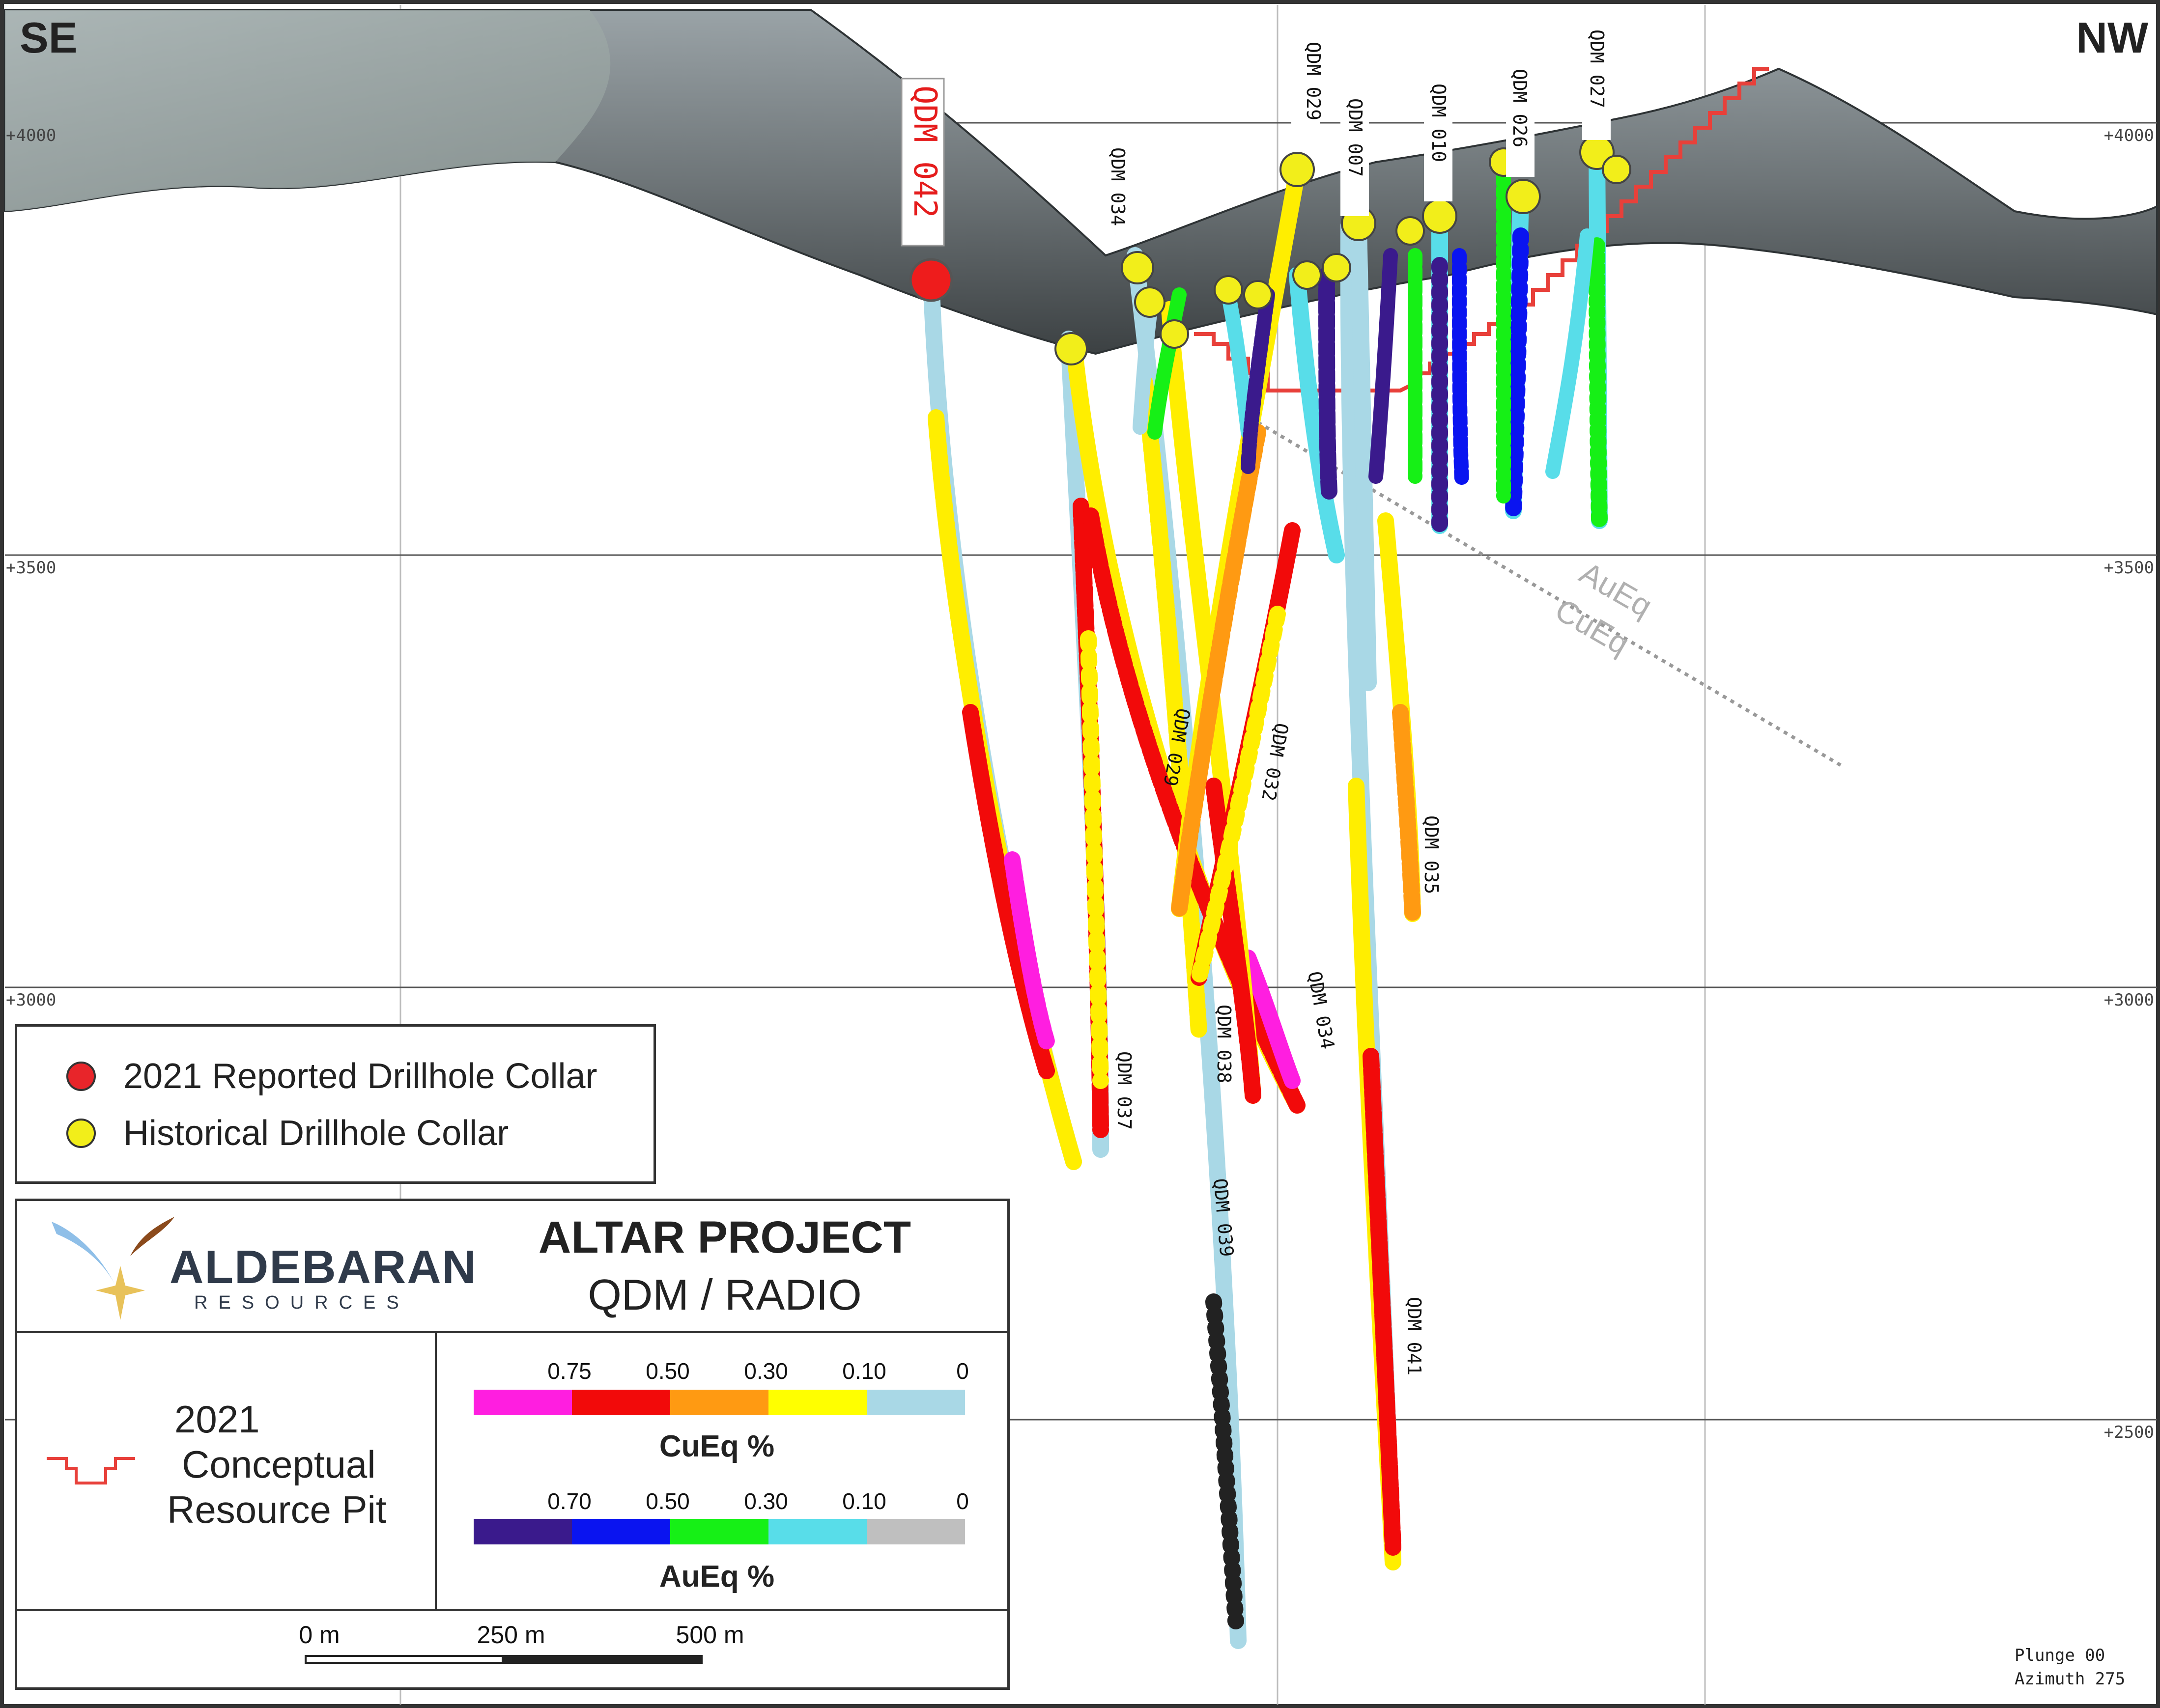  Describe the element at coordinates (360, 1076) in the screenshot. I see `legend-label-reported: 2021 Reported Drillhole Collar` at that location.